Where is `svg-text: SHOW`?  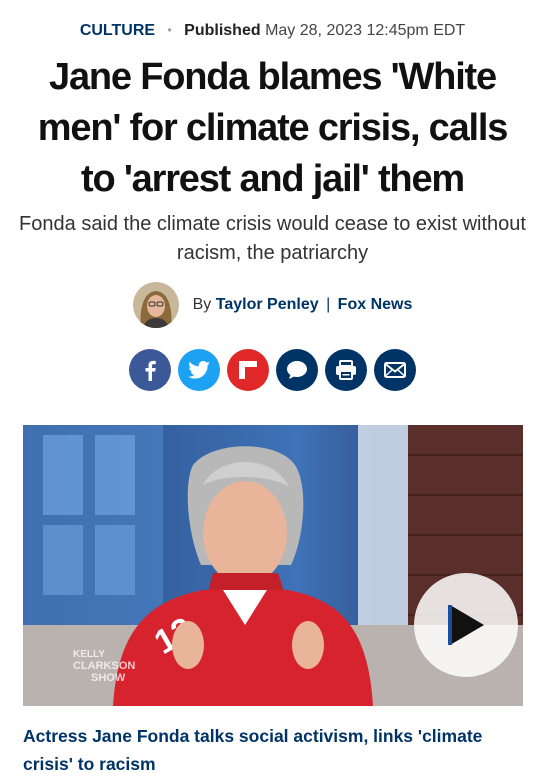 svg-text: SHOW is located at coordinates (108, 678).